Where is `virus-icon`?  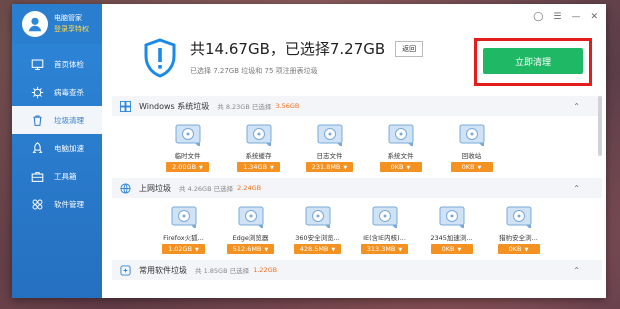 virus-icon is located at coordinates (37, 92).